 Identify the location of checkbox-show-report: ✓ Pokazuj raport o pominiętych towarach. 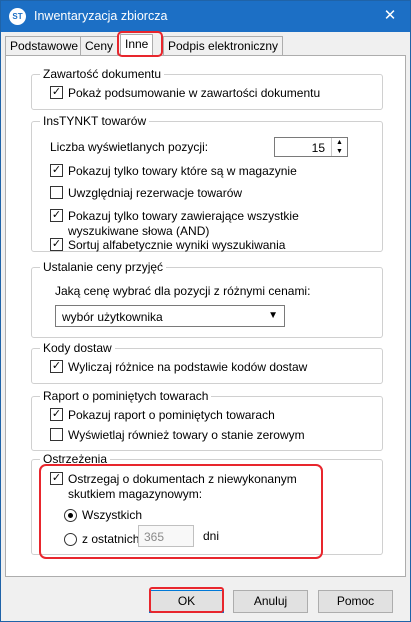
(210, 415).